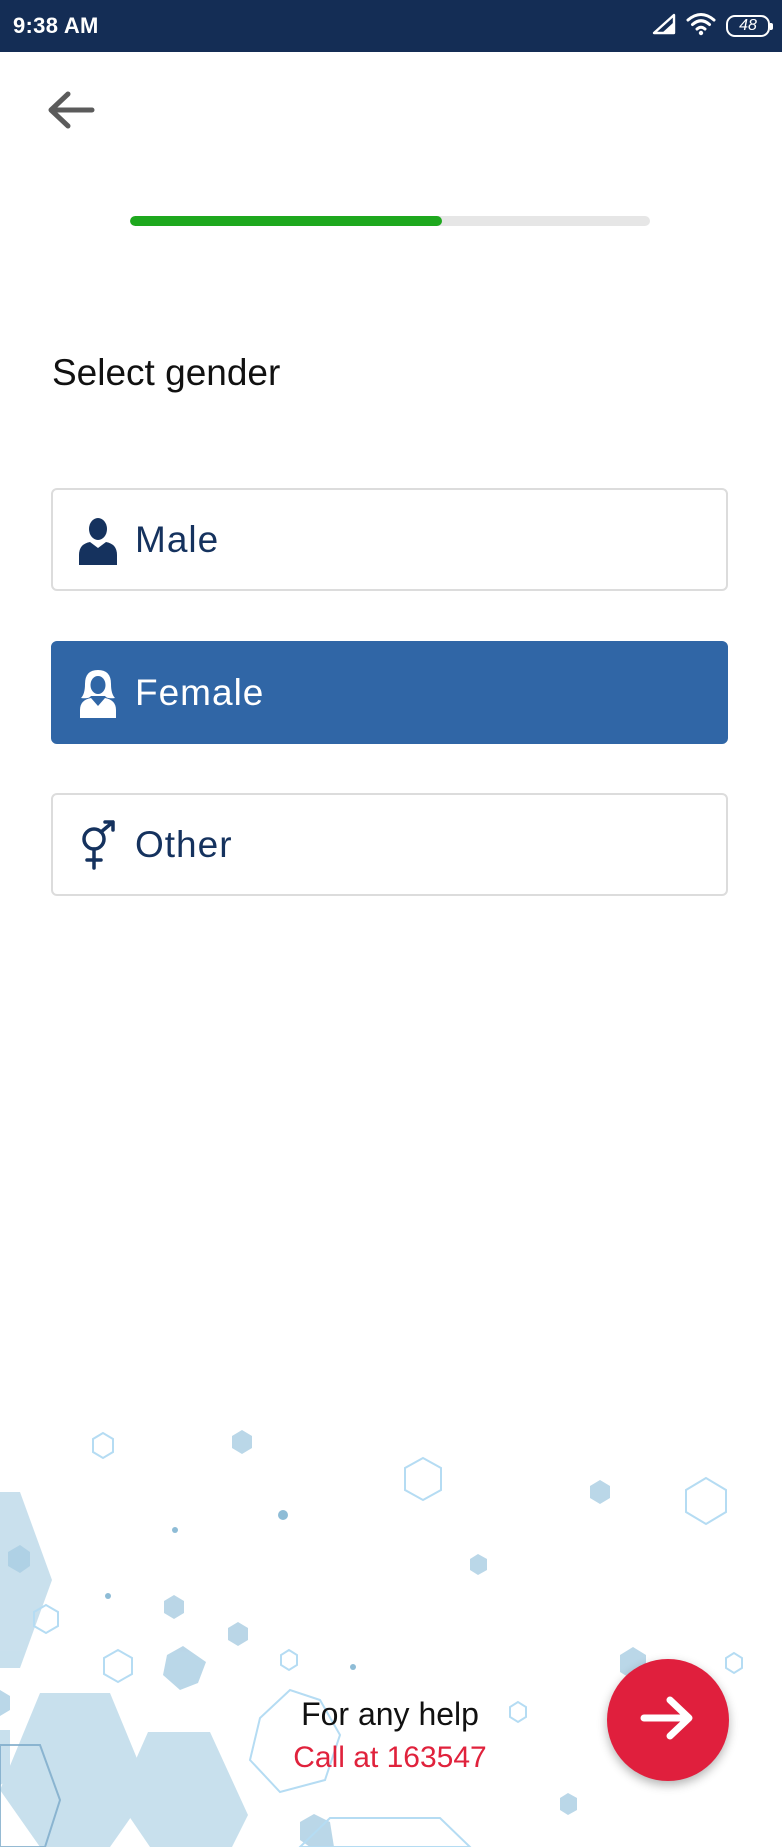  What do you see at coordinates (184, 844) in the screenshot?
I see `option-label: Other` at bounding box center [184, 844].